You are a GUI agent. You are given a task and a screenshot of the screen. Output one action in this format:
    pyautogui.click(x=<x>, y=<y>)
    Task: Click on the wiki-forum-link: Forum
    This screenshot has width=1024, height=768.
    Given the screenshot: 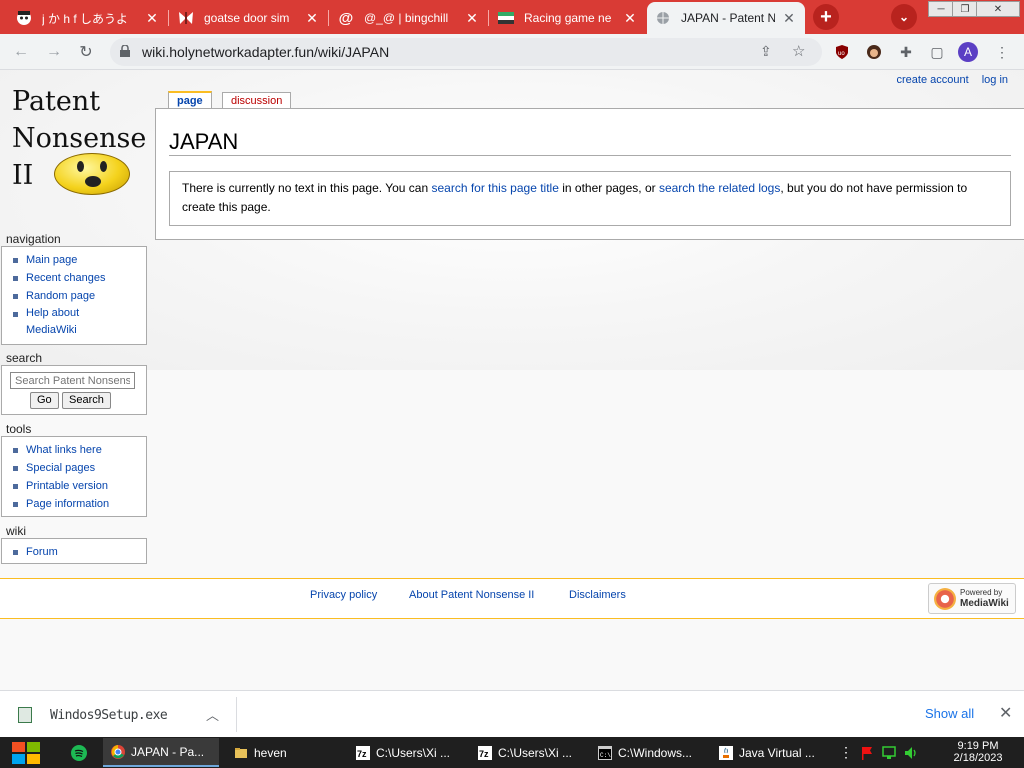 What is the action you would take?
    pyautogui.click(x=79, y=552)
    